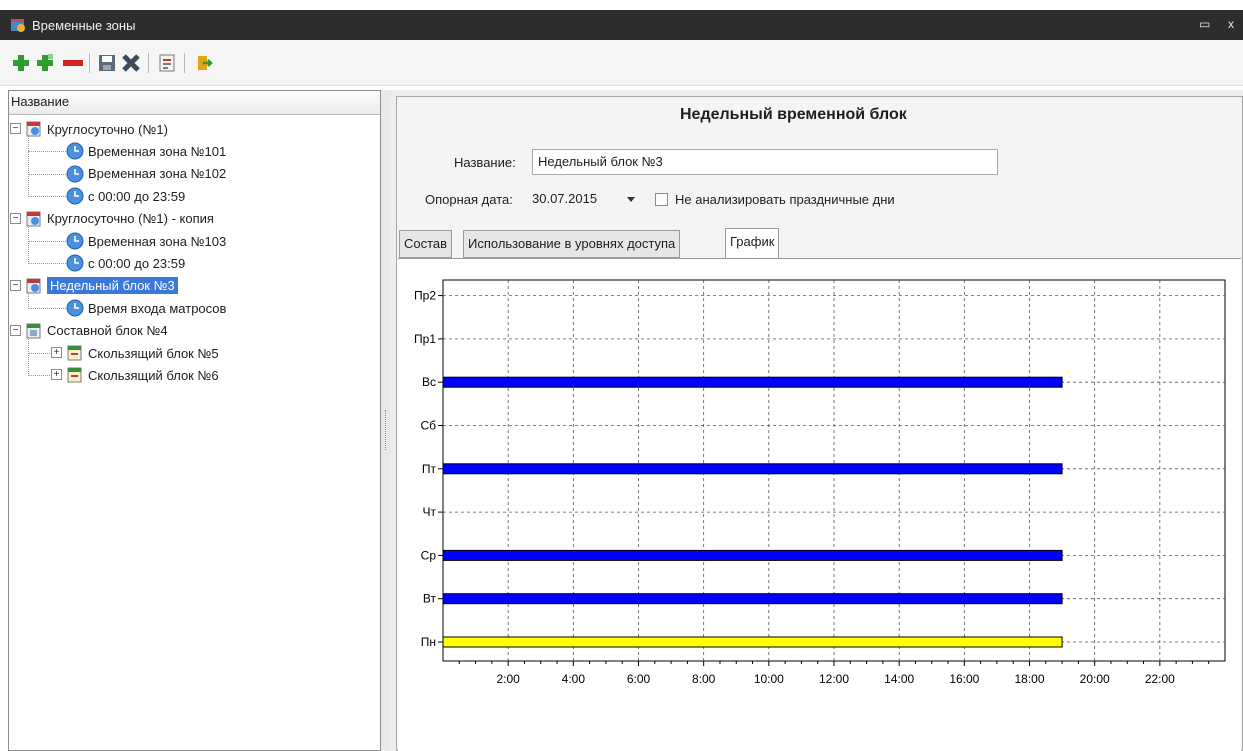 Image resolution: width=1243 pixels, height=751 pixels. I want to click on x-tick-label: 2:00, so click(508, 679).